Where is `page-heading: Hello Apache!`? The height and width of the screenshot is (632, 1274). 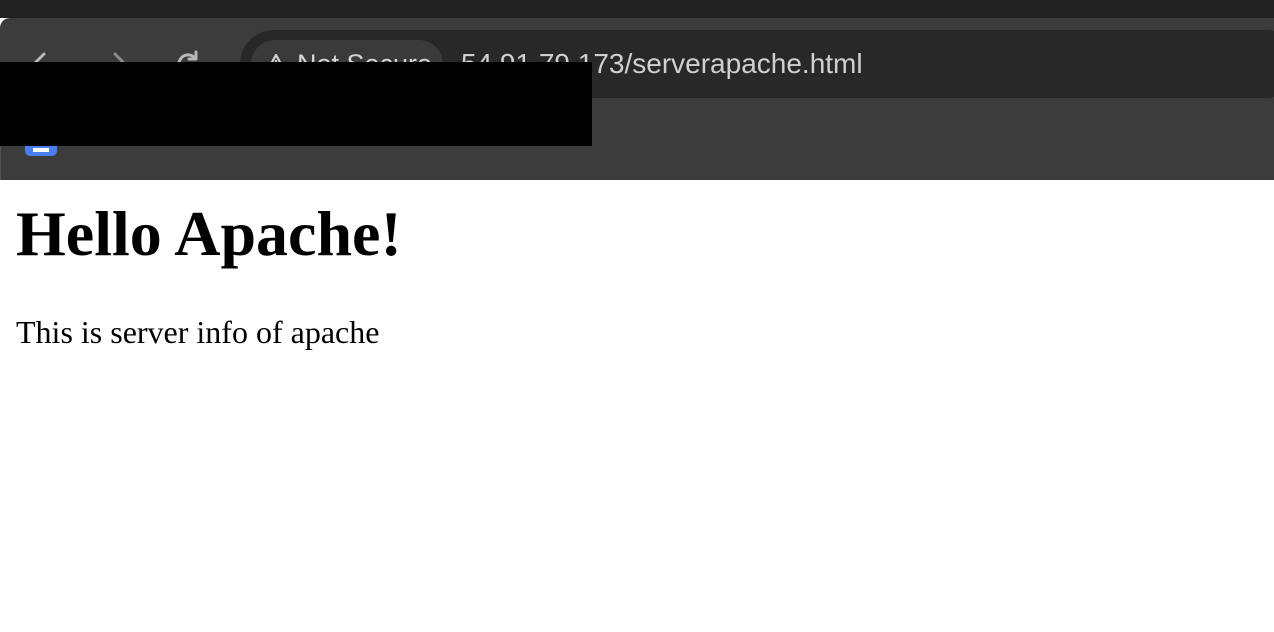 page-heading: Hello Apache! is located at coordinates (209, 233).